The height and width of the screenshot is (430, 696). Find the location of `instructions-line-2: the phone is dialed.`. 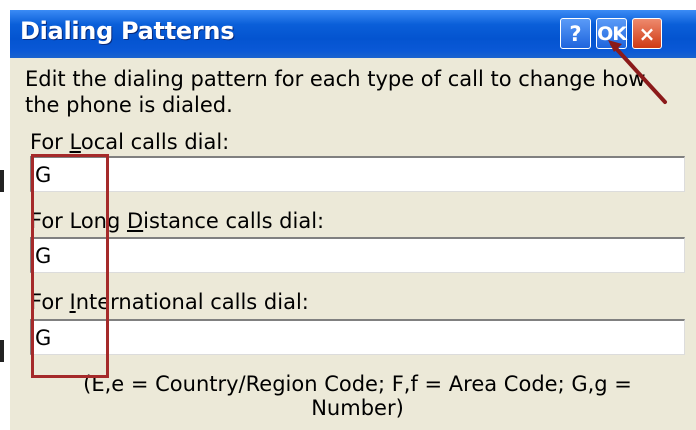

instructions-line-2: the phone is dialed. is located at coordinates (129, 105).